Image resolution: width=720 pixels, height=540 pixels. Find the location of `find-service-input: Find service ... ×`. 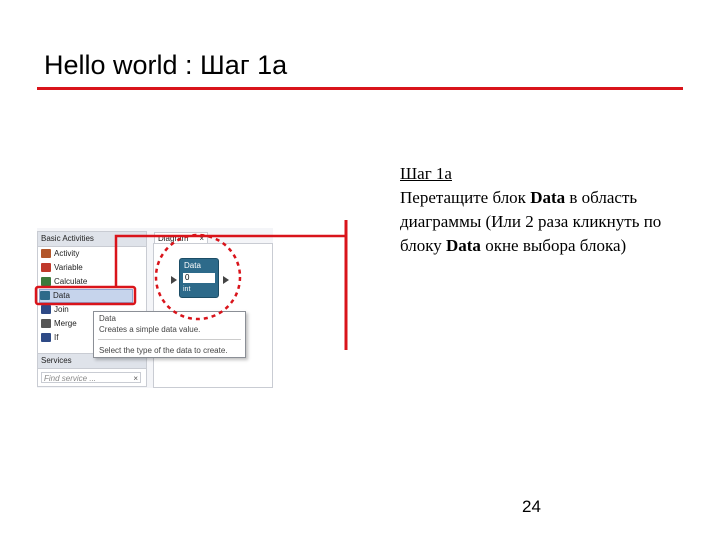

find-service-input: Find service ... × is located at coordinates (91, 377).